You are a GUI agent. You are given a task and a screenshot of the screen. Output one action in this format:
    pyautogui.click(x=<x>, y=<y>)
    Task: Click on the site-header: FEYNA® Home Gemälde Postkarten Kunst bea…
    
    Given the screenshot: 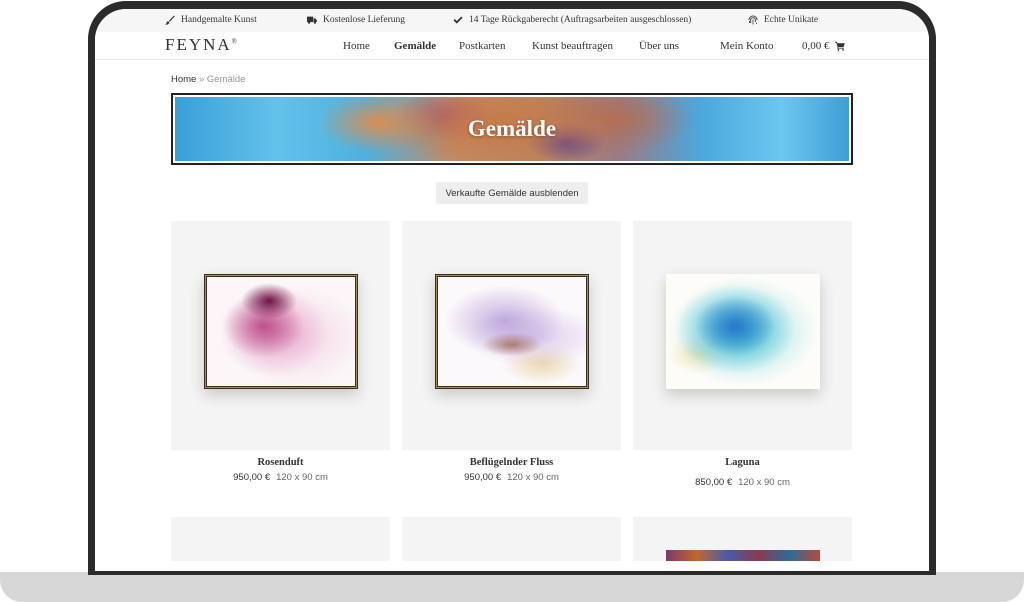 What is the action you would take?
    pyautogui.click(x=512, y=46)
    